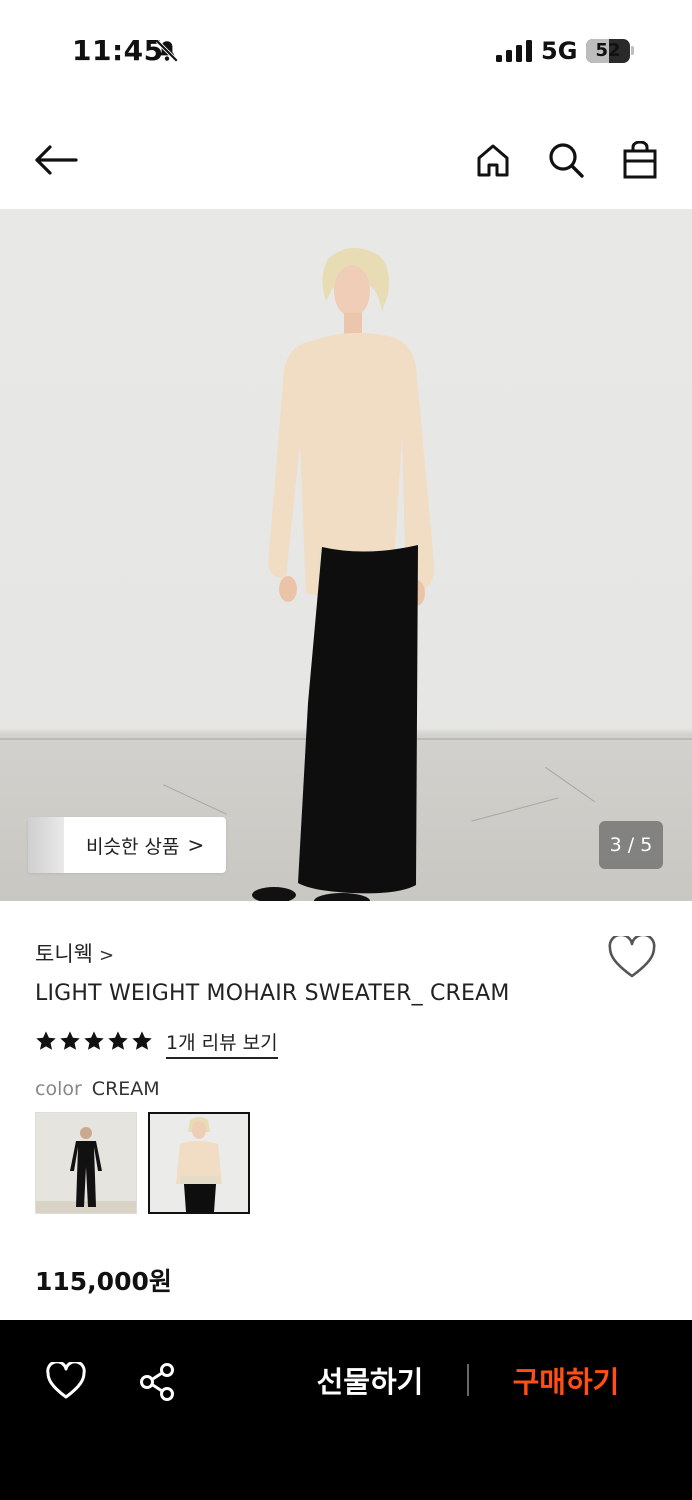 The image size is (692, 1500). Describe the element at coordinates (346, 160) in the screenshot. I see `app-header` at that location.